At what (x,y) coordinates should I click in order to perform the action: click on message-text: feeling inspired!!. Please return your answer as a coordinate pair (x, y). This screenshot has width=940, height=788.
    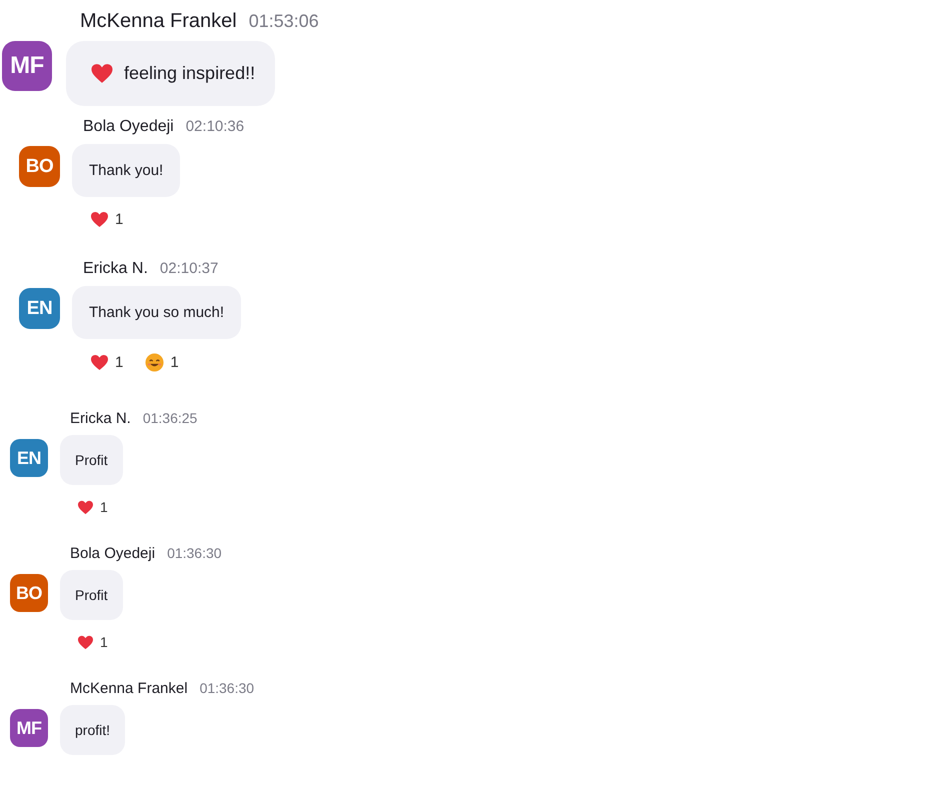
    Looking at the image, I should click on (190, 73).